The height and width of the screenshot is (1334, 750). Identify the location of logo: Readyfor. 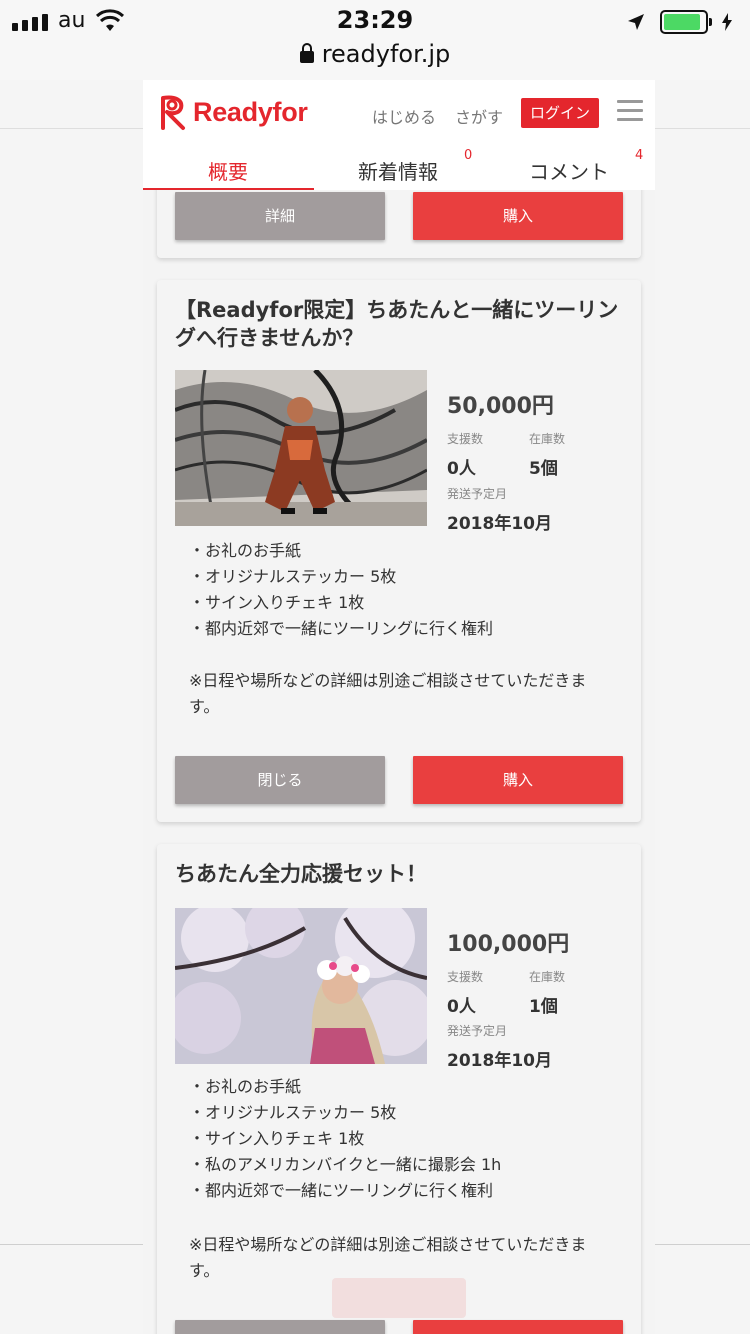
(231, 112).